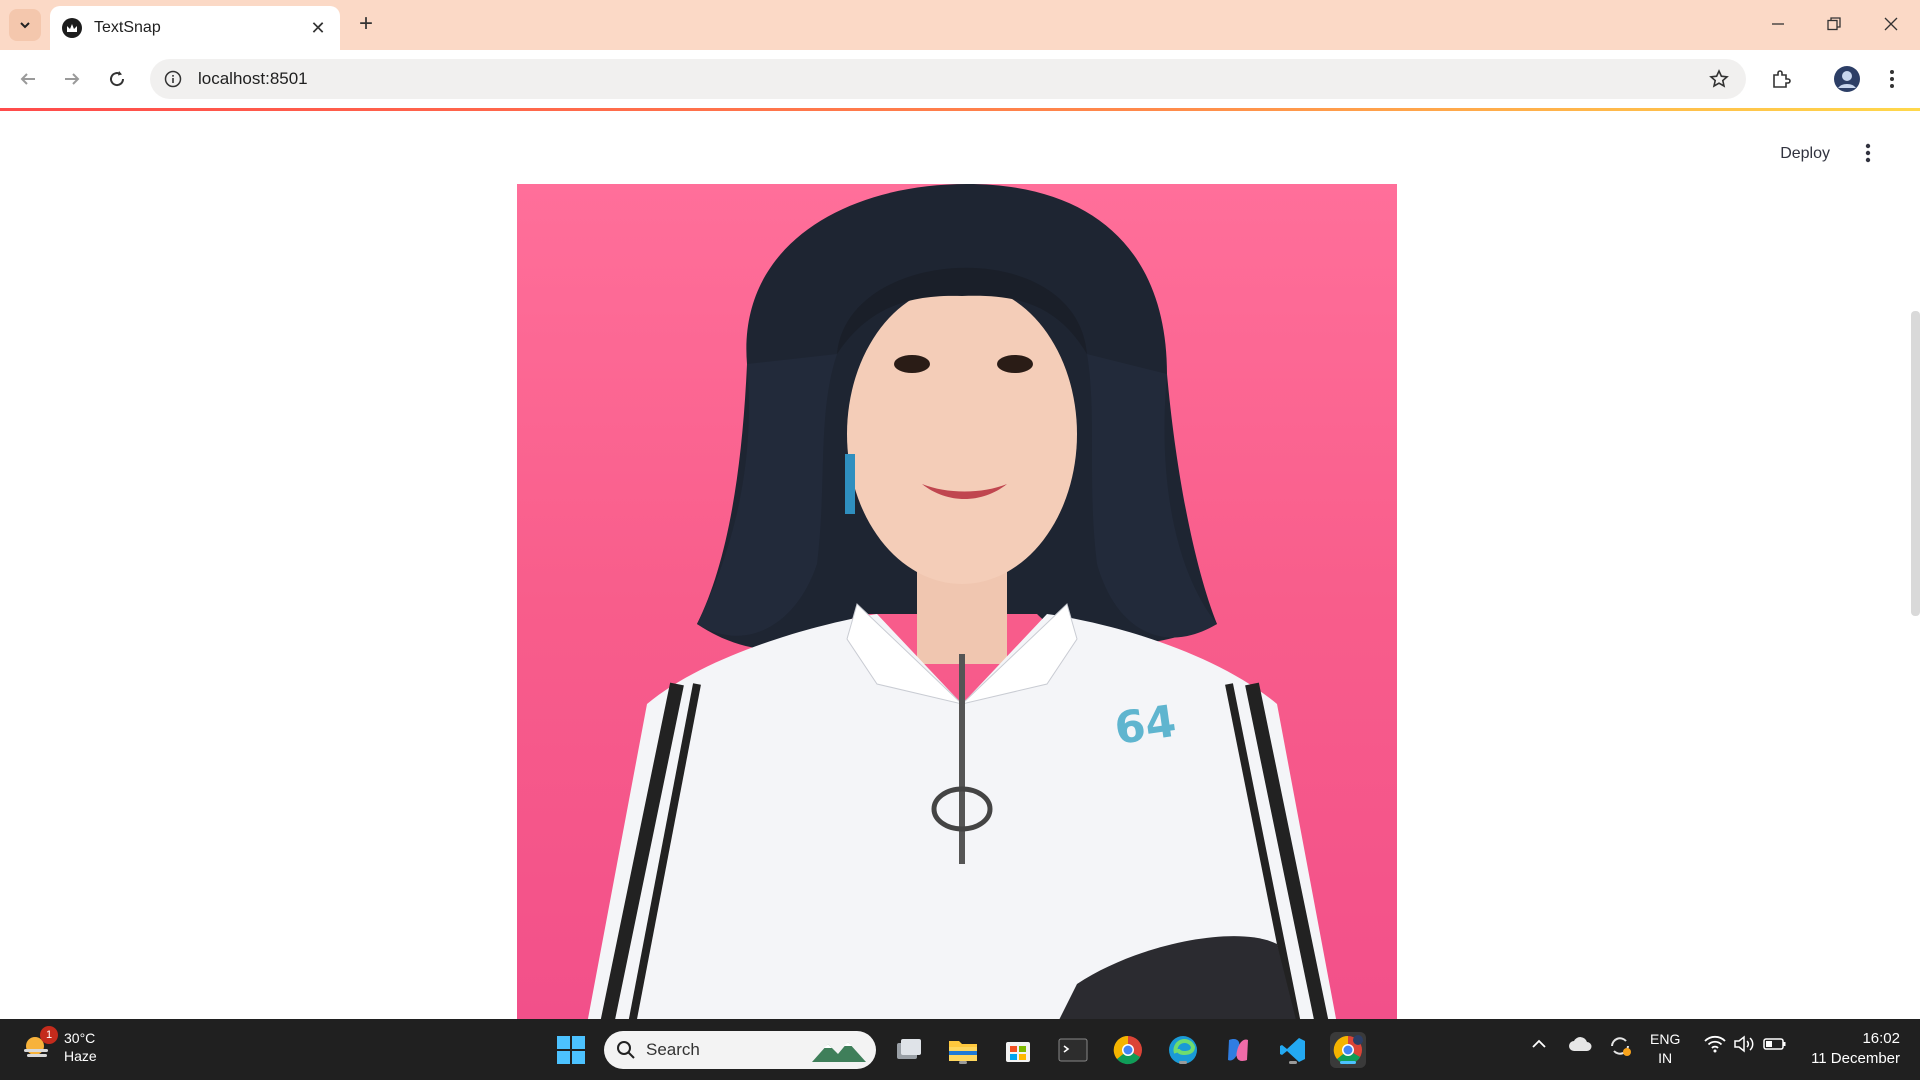 This screenshot has width=1920, height=1080. I want to click on back-button, so click(28, 79).